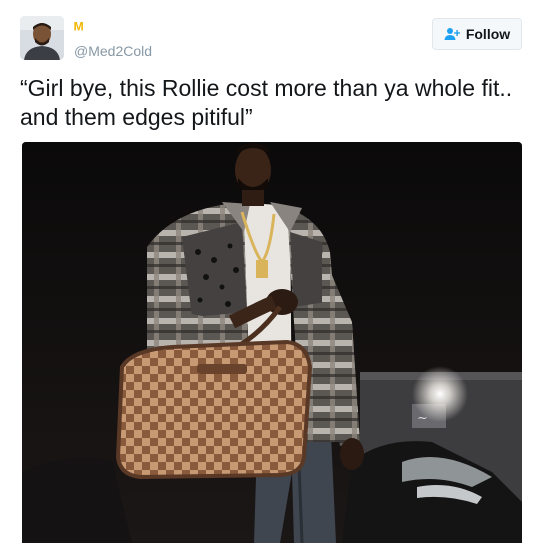  I want to click on user-handle: @Med2Cold, so click(113, 51).